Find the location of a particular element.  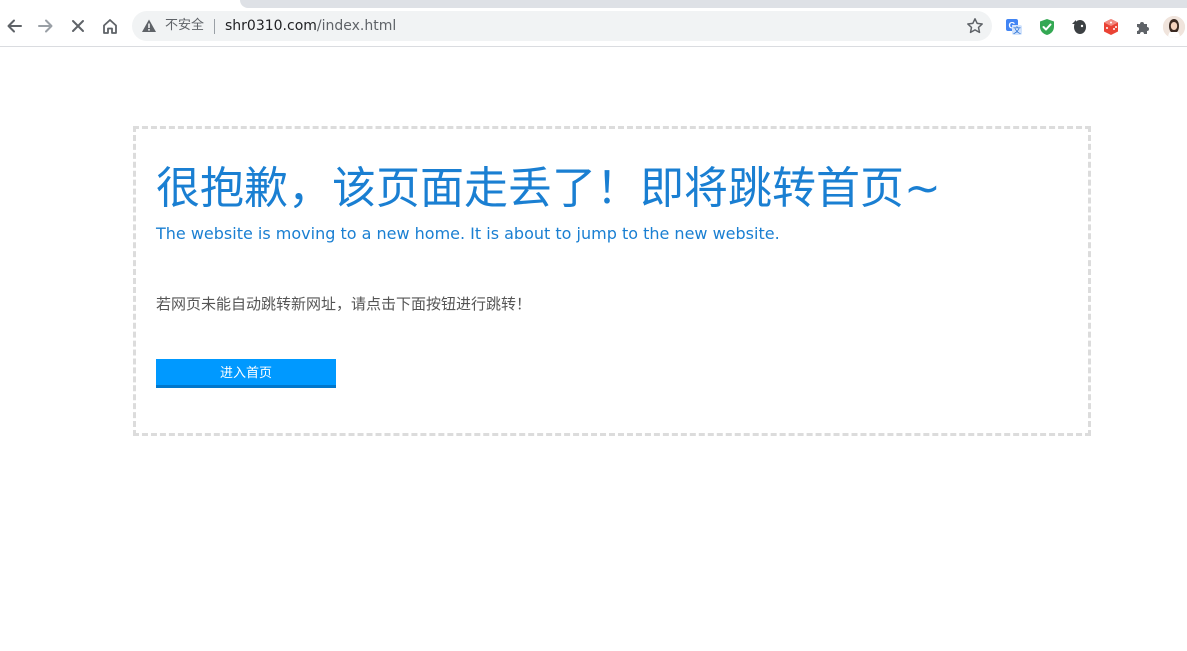

url-text: shr0310.com/index.html is located at coordinates (310, 26).